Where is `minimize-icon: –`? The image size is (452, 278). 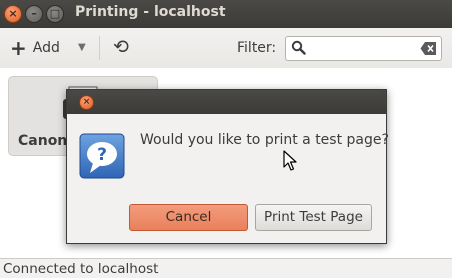 minimize-icon: – is located at coordinates (34, 13).